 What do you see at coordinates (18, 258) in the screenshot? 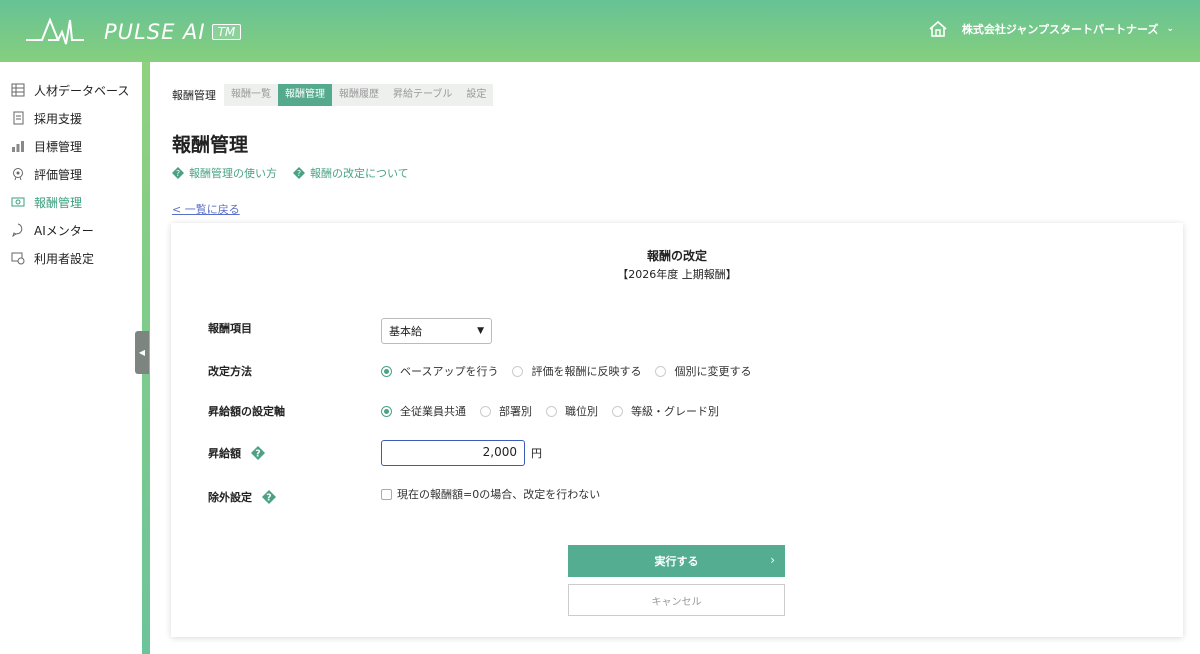
I see `user-settings-icon` at bounding box center [18, 258].